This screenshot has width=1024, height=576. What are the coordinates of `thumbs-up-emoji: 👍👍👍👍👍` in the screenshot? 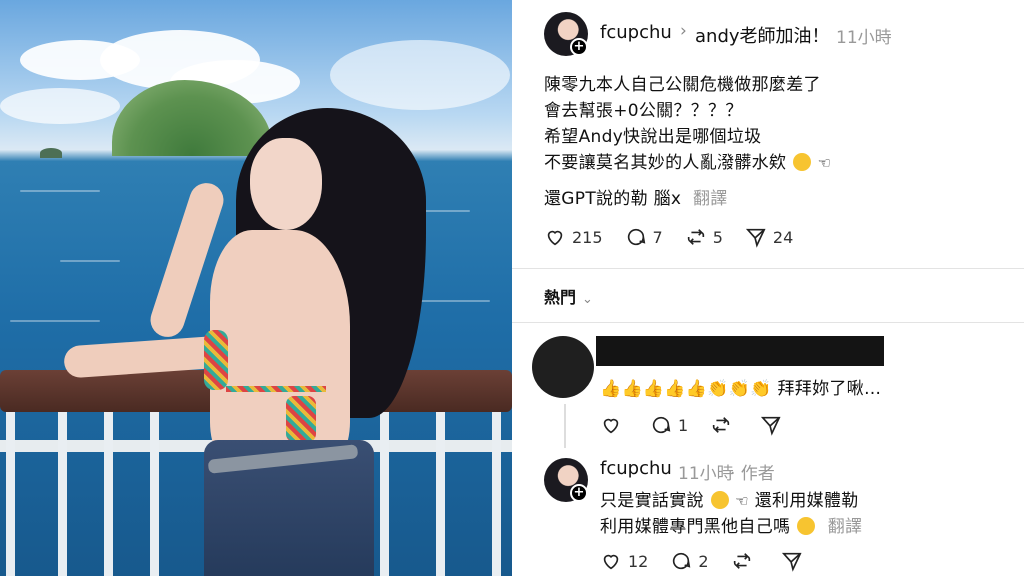 It's located at (654, 389).